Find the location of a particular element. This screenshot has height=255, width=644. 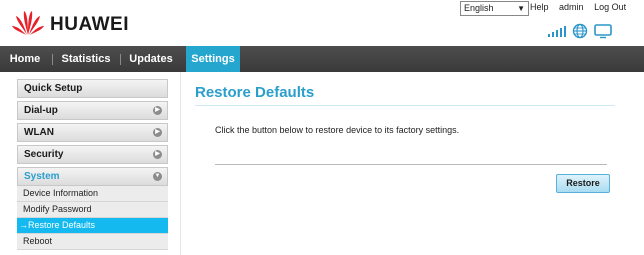

dropdown-arrow-icon: ▼ is located at coordinates (521, 8).